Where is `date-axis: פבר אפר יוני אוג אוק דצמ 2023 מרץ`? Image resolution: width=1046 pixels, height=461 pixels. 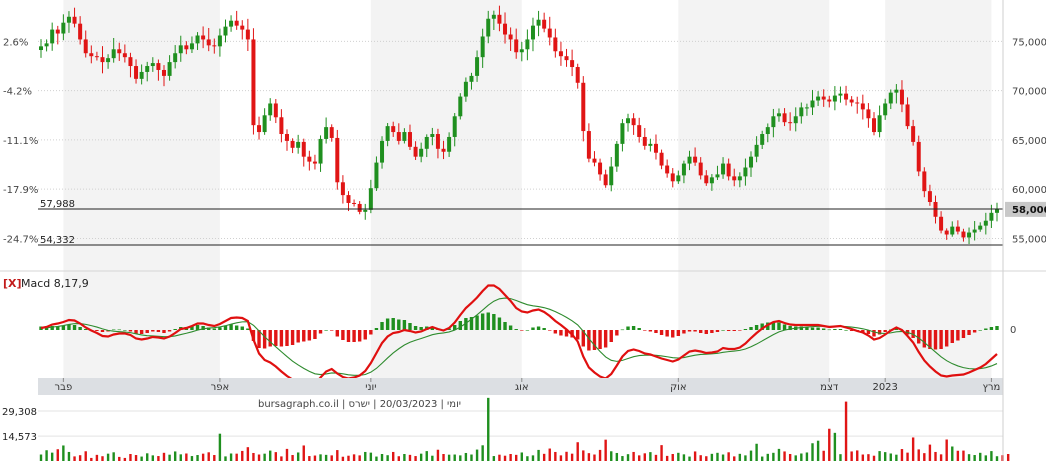 date-axis: פבר אפר יוני אוג אוק דצמ 2023 מרץ is located at coordinates (520, 386).